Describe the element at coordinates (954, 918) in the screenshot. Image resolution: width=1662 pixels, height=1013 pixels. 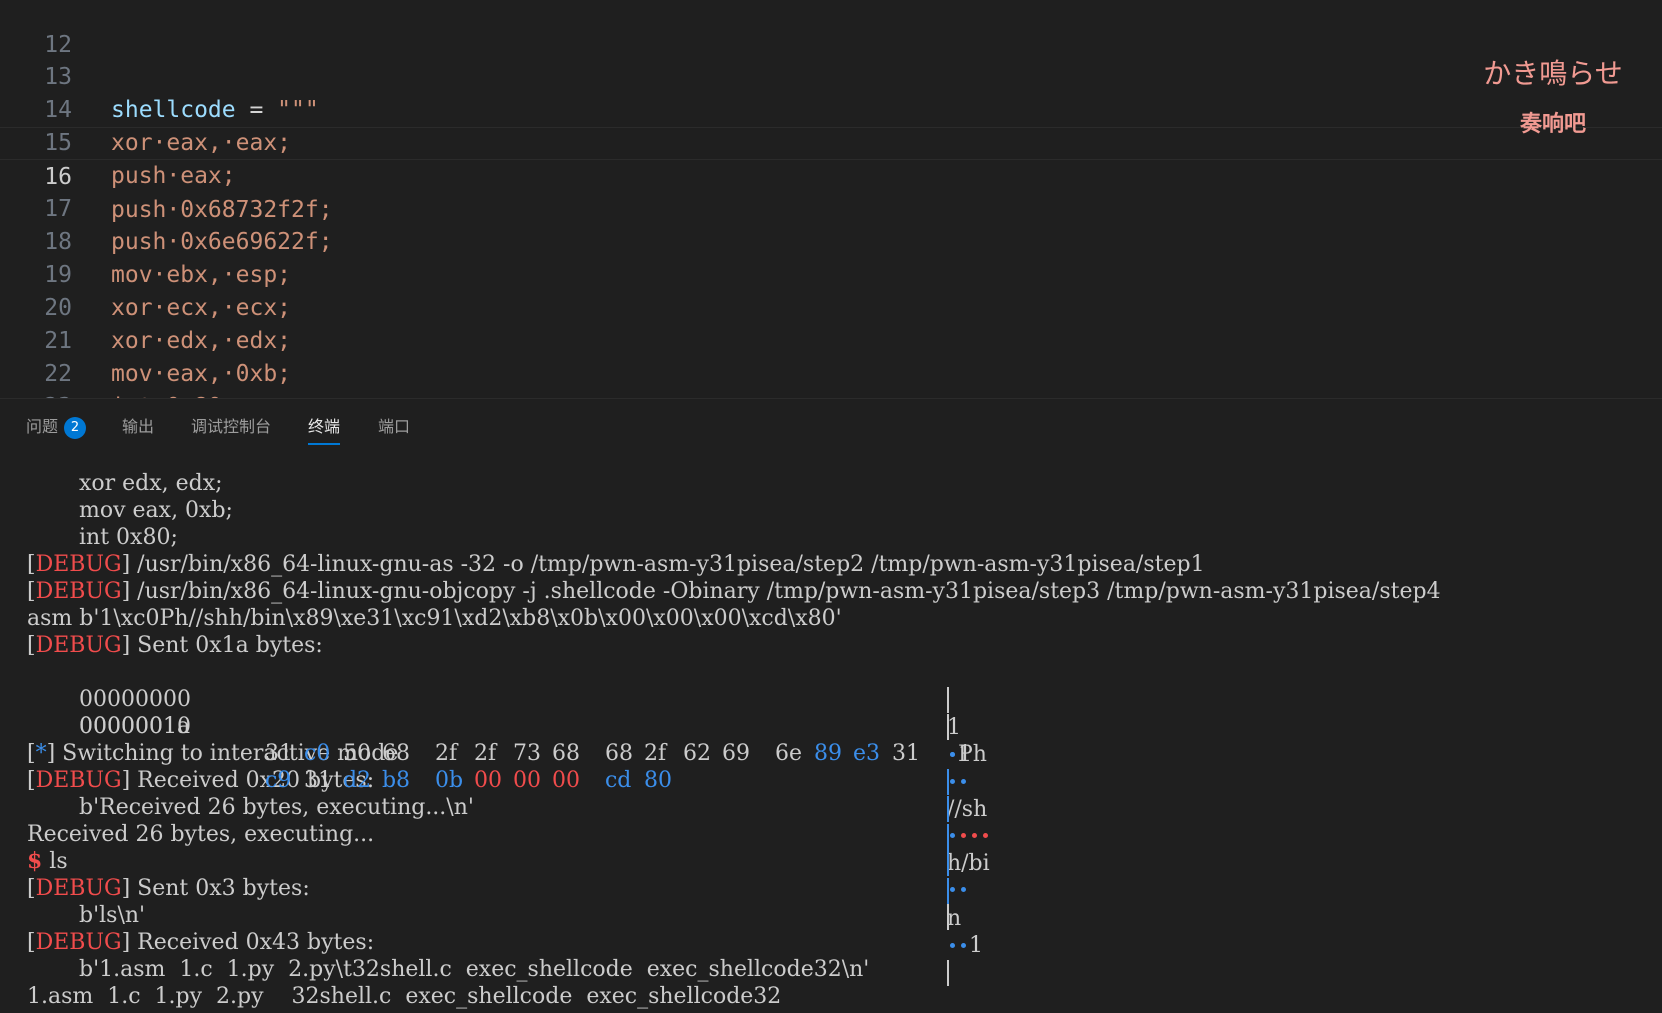
I see `ascii-text: n` at that location.